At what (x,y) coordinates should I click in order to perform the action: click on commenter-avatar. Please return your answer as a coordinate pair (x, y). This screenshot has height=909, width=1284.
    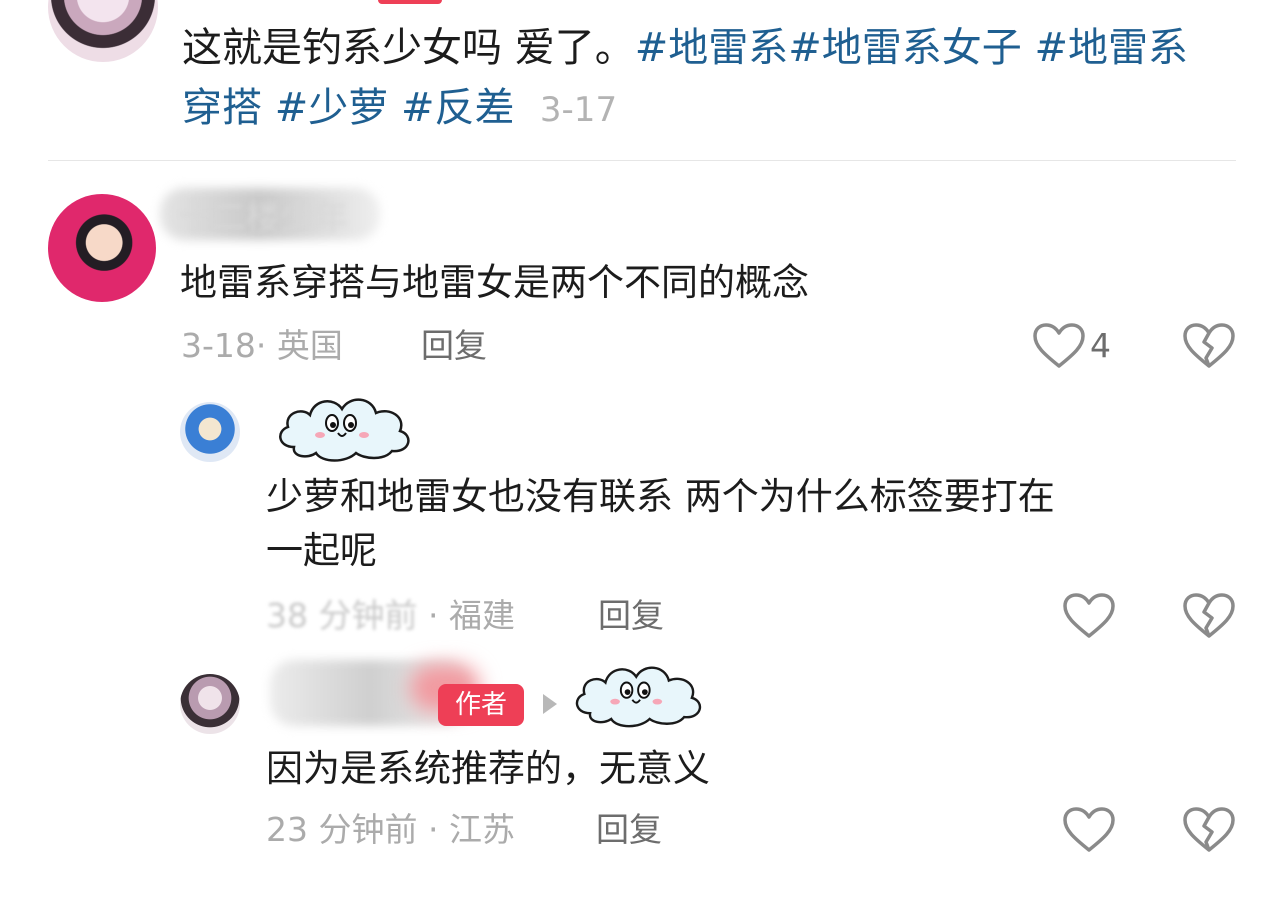
    Looking at the image, I should click on (102, 248).